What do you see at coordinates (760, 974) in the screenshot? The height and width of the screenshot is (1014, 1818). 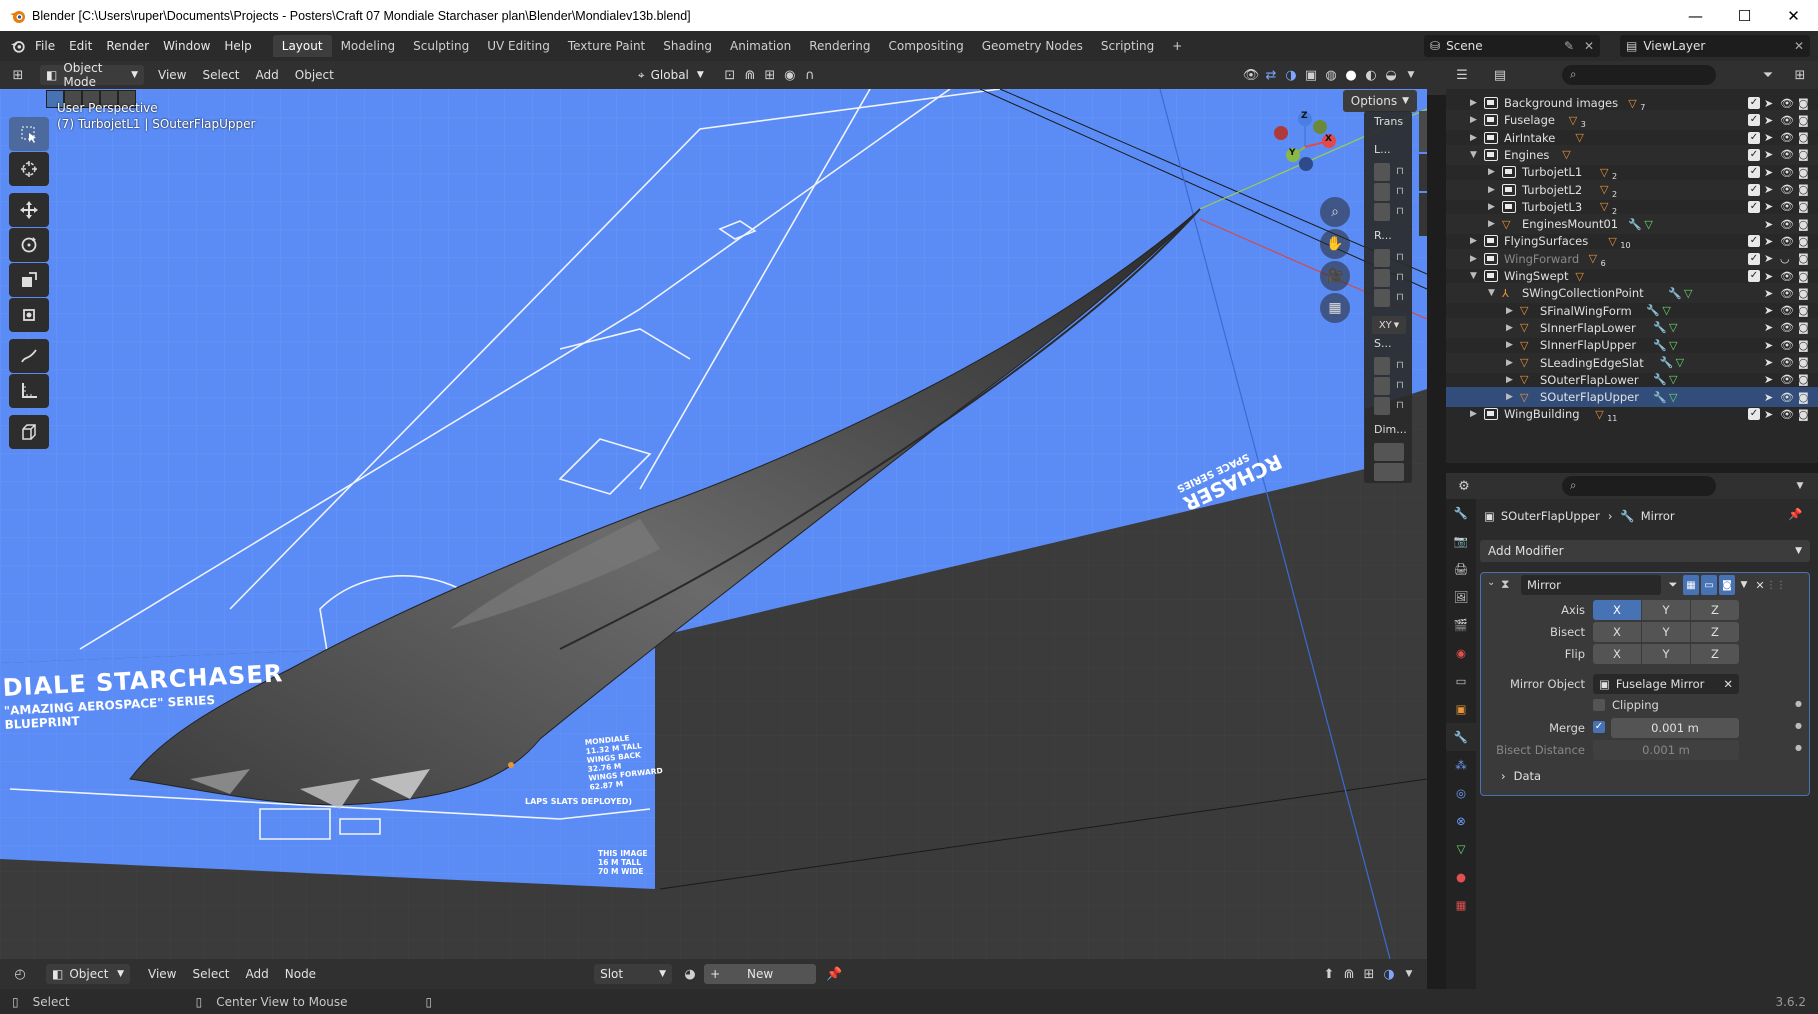 I see `new-material-button: + New` at bounding box center [760, 974].